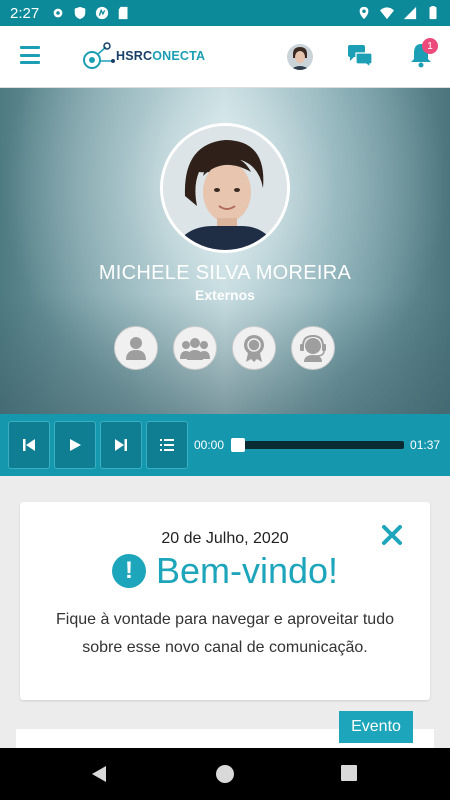 The width and height of the screenshot is (450, 800). I want to click on award-button, so click(254, 348).